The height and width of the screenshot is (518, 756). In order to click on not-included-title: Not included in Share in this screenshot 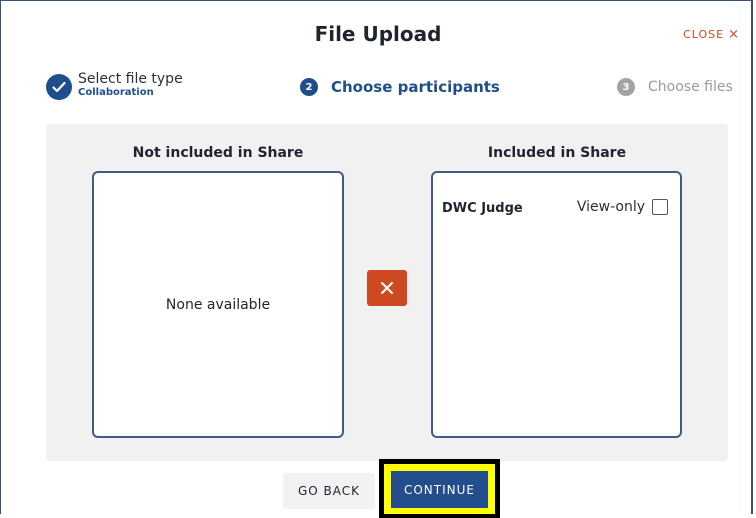, I will do `click(218, 153)`.